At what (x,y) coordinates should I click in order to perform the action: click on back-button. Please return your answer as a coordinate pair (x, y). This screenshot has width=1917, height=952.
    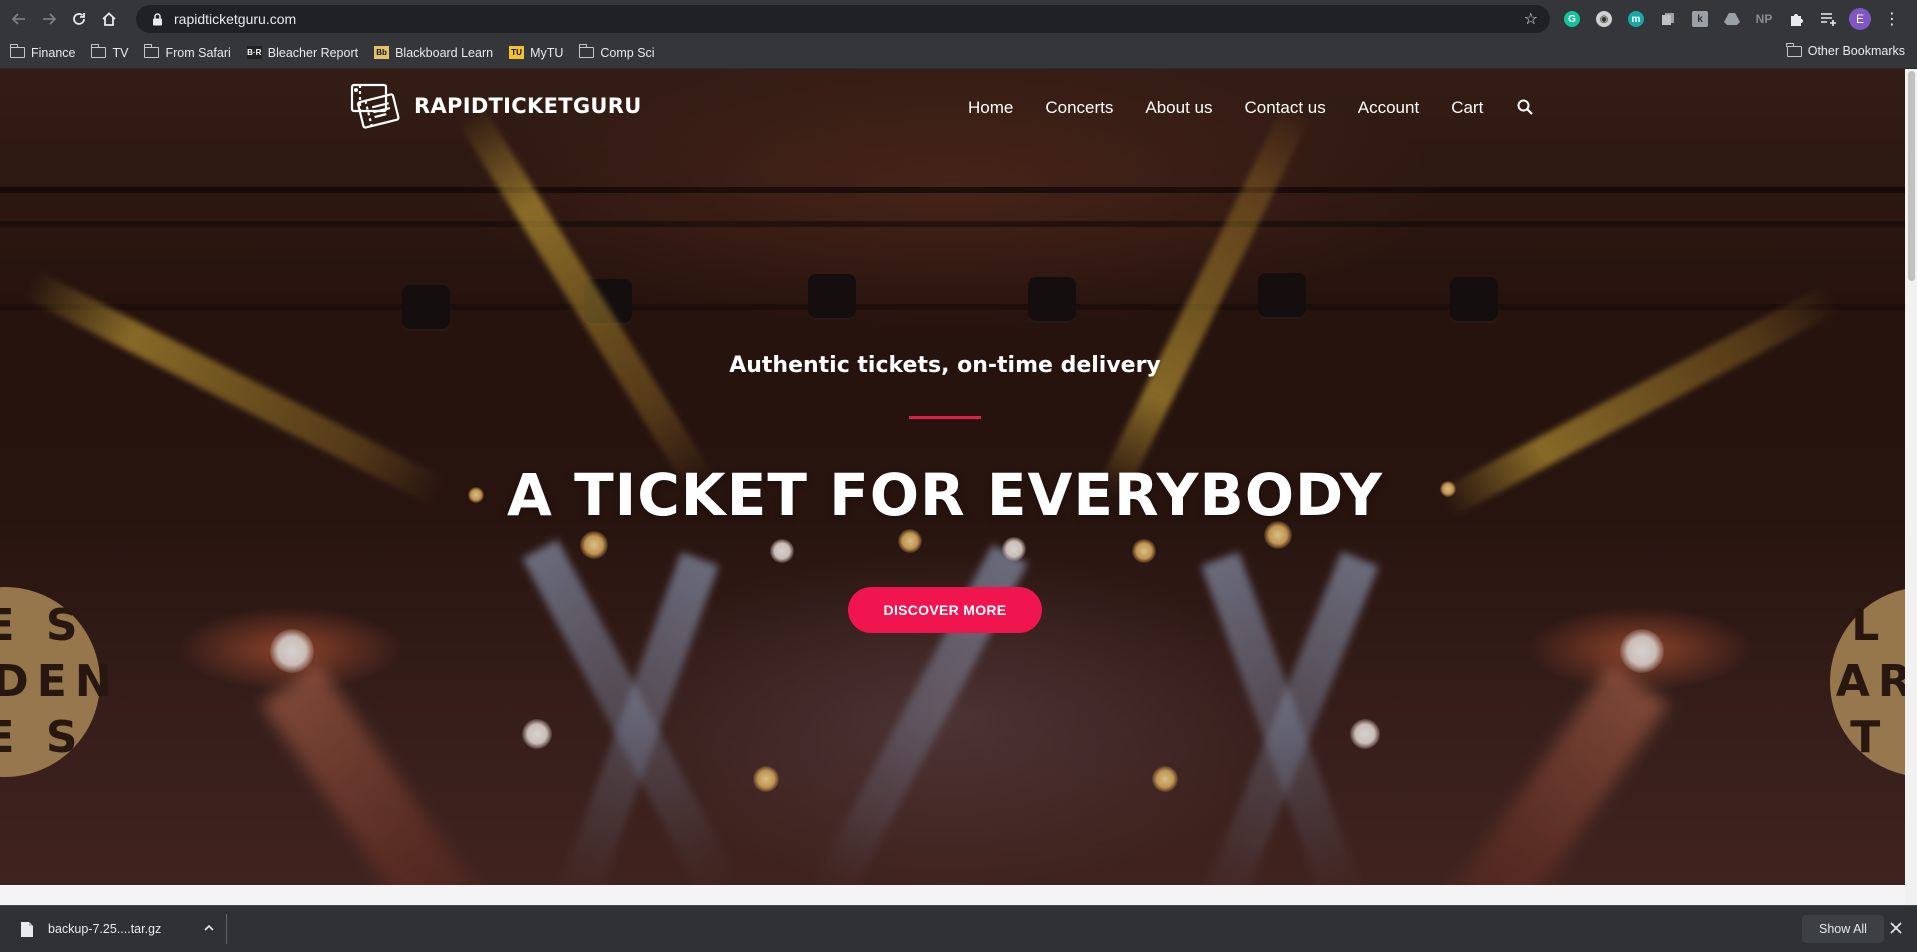
    Looking at the image, I should click on (19, 19).